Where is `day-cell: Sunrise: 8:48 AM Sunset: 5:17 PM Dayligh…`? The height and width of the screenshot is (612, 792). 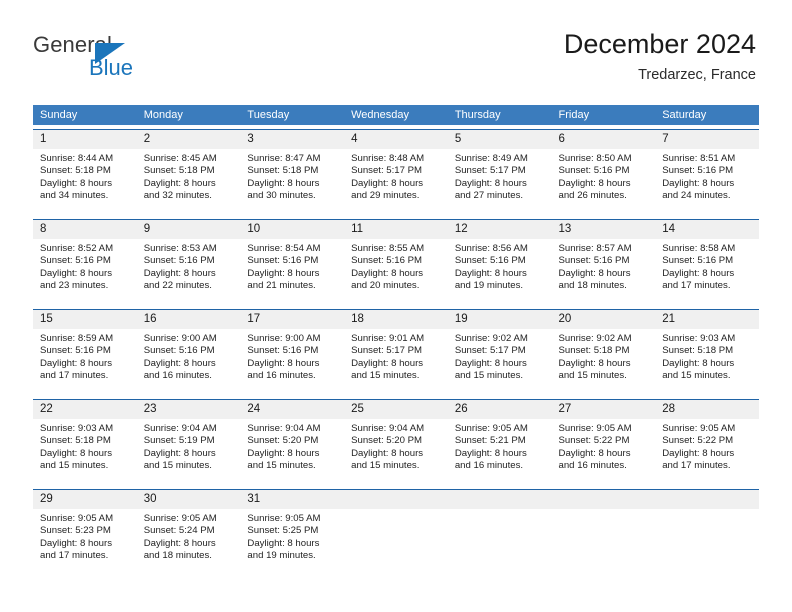
day-cell: Sunrise: 8:48 AM Sunset: 5:17 PM Dayligh… is located at coordinates (396, 182).